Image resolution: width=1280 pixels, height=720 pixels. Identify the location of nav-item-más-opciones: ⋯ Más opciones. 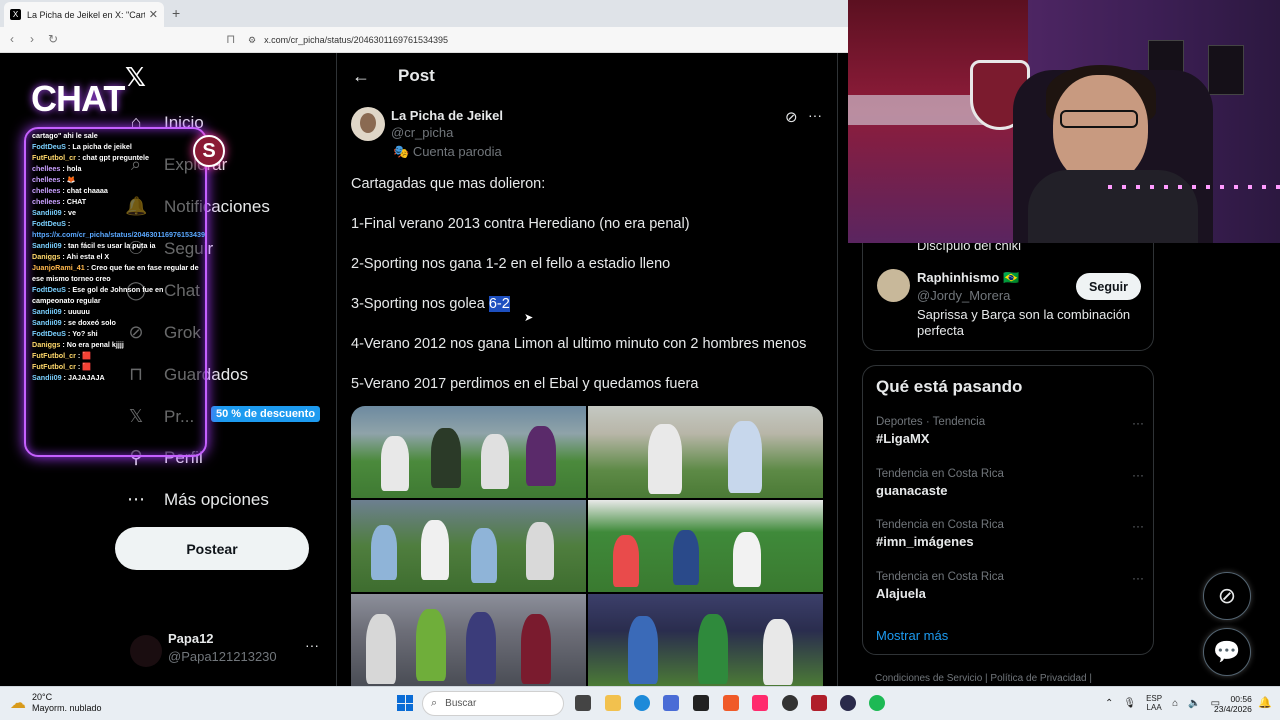
(197, 499).